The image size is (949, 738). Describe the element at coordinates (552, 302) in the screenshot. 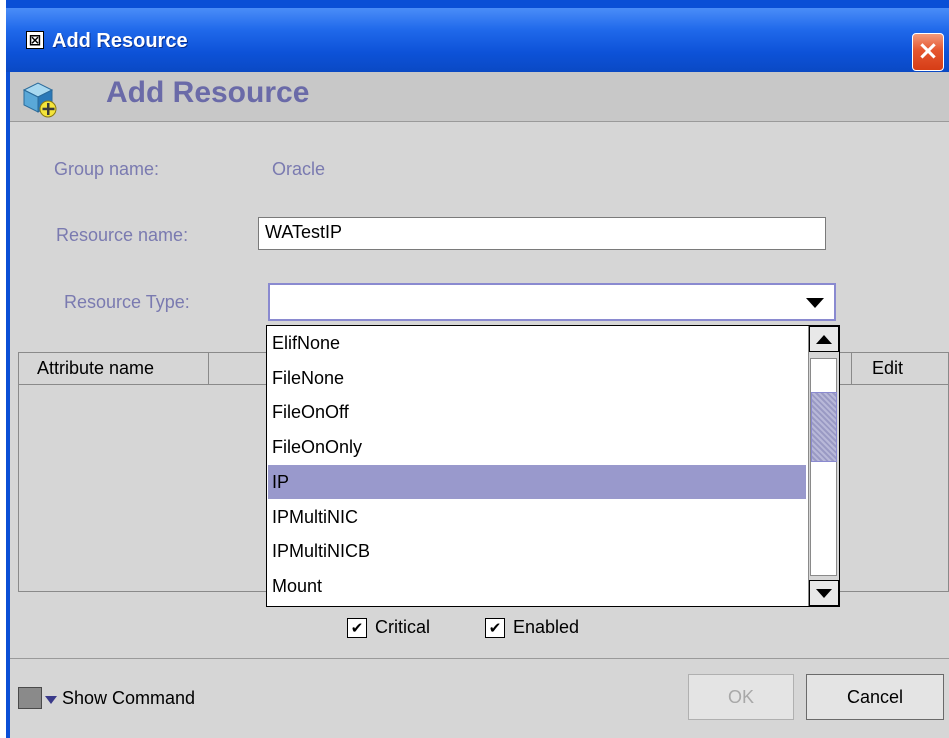

I see `resource-type-combobox` at that location.